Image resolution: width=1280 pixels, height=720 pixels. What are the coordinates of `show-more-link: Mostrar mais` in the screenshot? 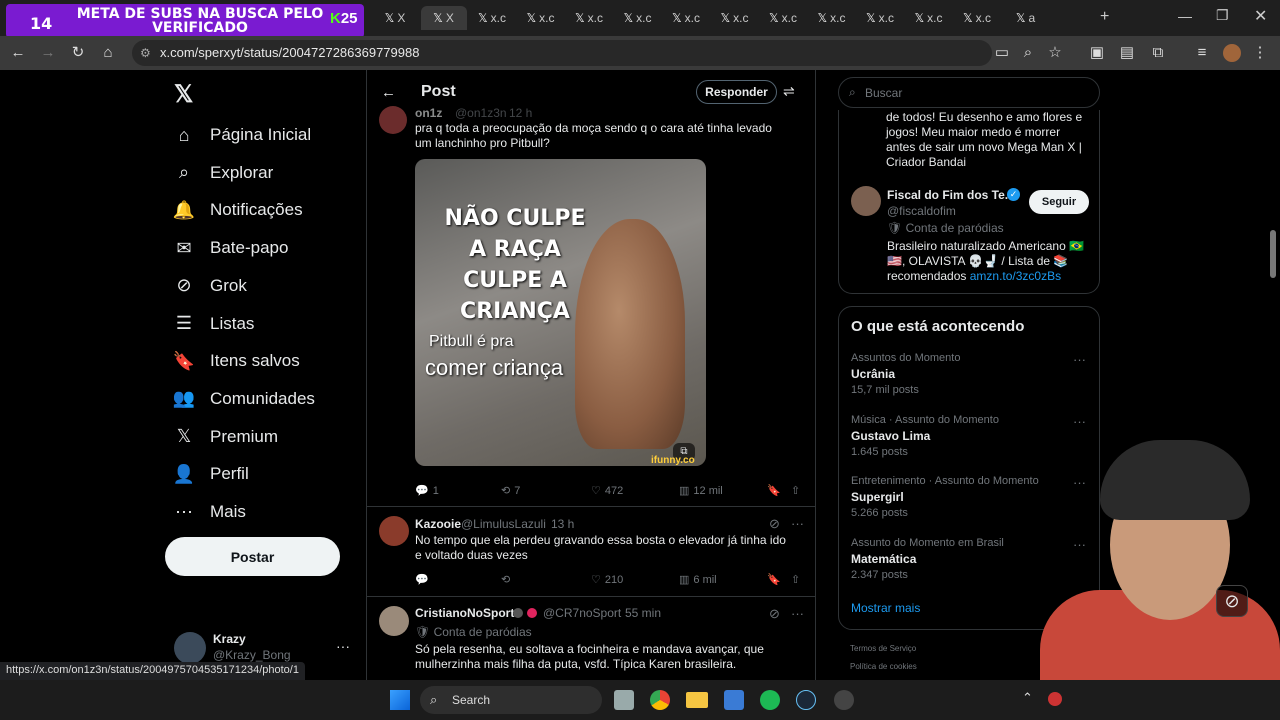 It's located at (885, 608).